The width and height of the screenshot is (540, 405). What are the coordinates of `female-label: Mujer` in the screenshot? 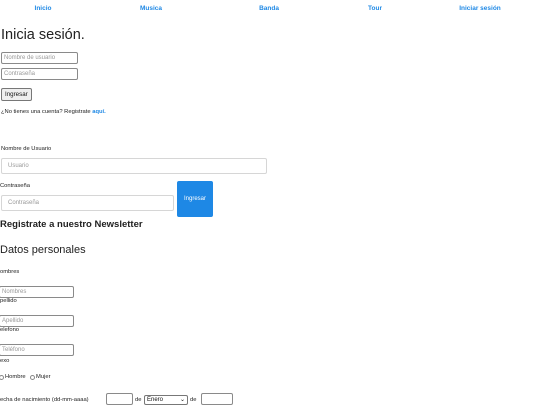 It's located at (43, 377).